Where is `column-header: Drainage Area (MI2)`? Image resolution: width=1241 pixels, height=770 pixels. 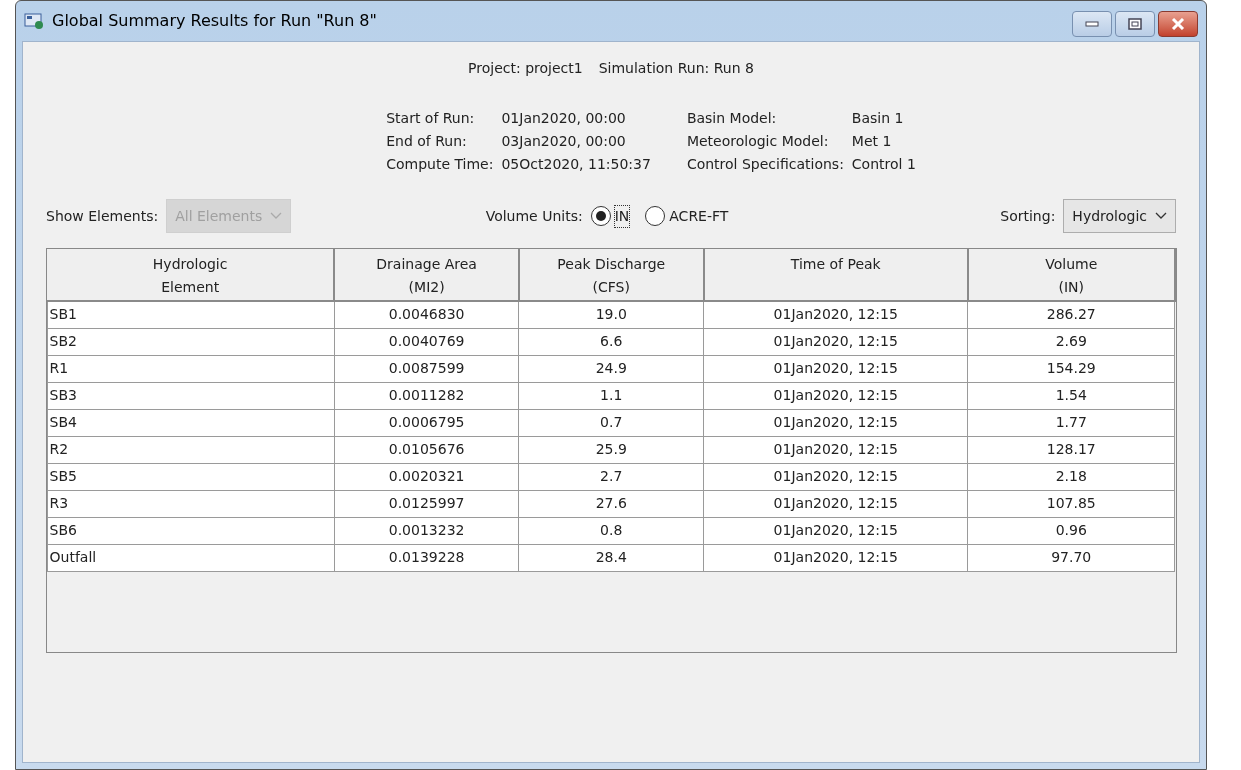
column-header: Drainage Area (MI2) is located at coordinates (426, 275).